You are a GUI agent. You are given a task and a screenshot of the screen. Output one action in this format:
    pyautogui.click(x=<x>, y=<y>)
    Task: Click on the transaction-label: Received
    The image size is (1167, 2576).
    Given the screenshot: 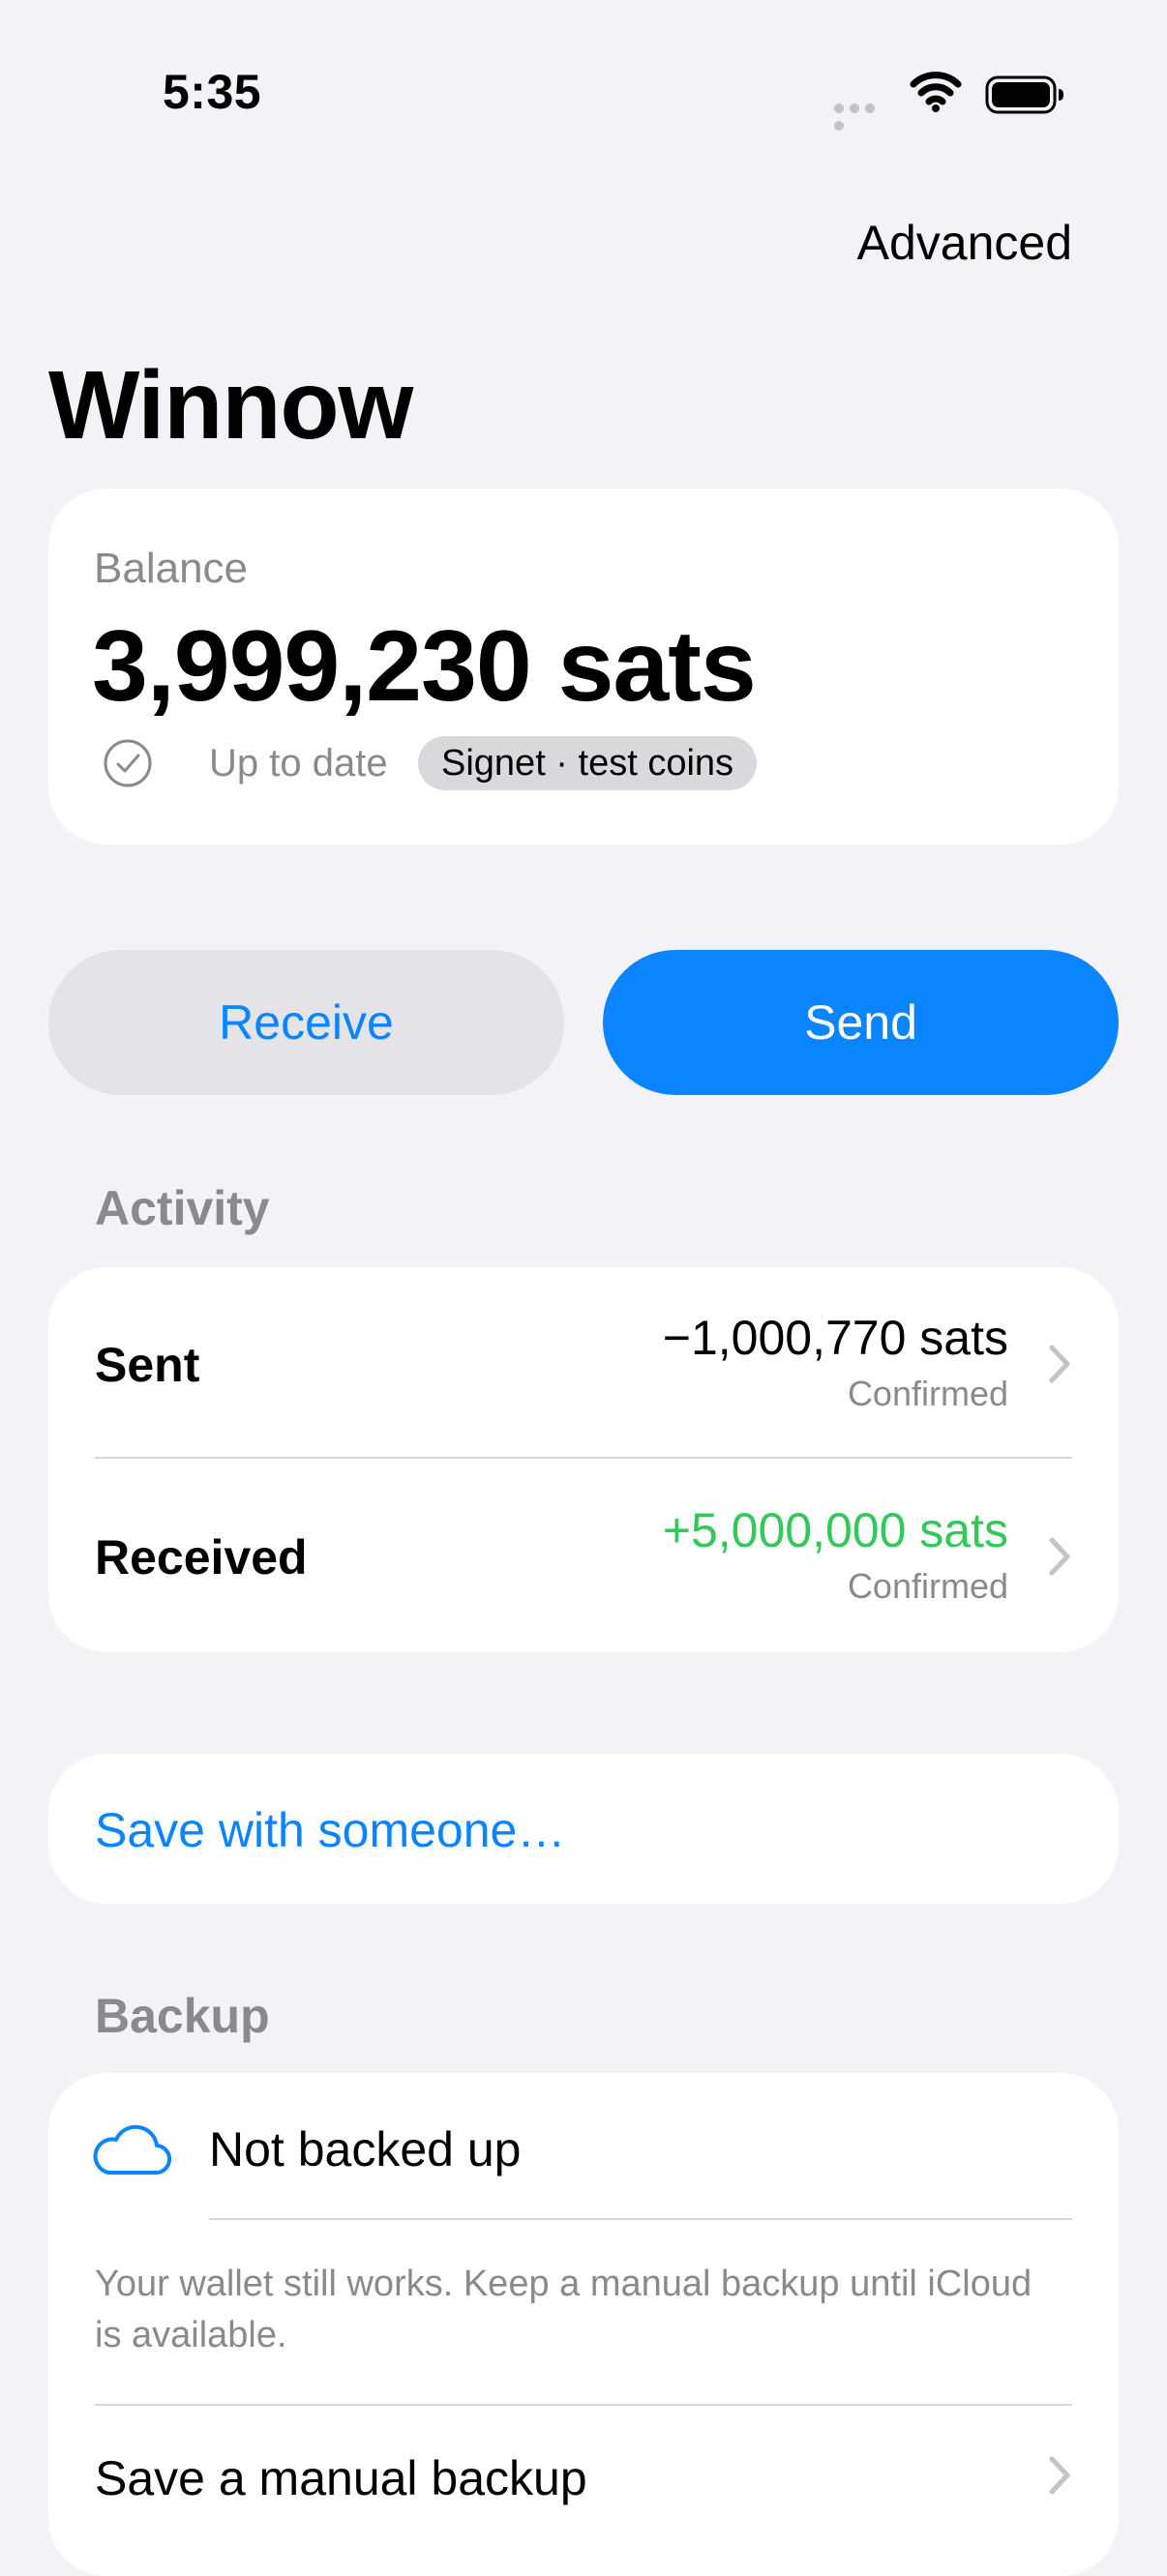 What is the action you would take?
    pyautogui.click(x=201, y=1557)
    